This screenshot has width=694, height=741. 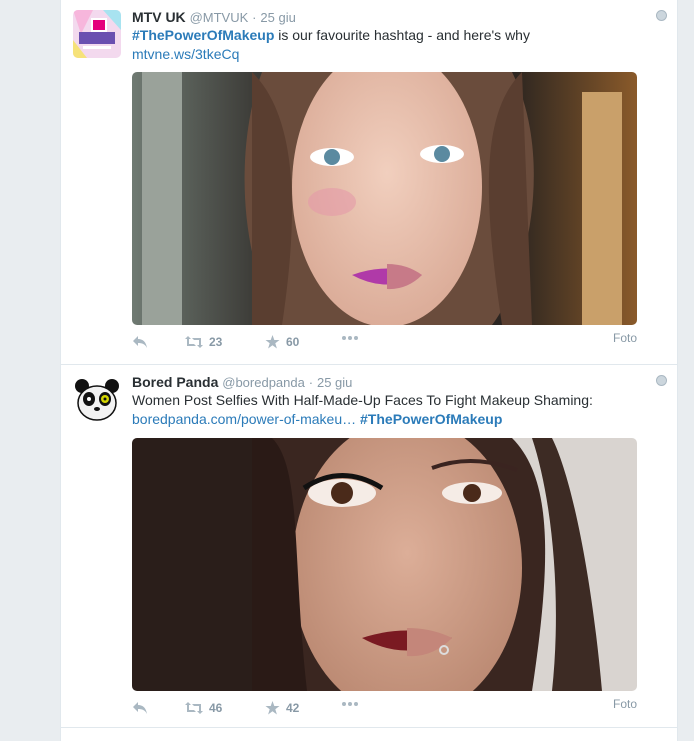 I want to click on favorite-button: 60, so click(x=282, y=342).